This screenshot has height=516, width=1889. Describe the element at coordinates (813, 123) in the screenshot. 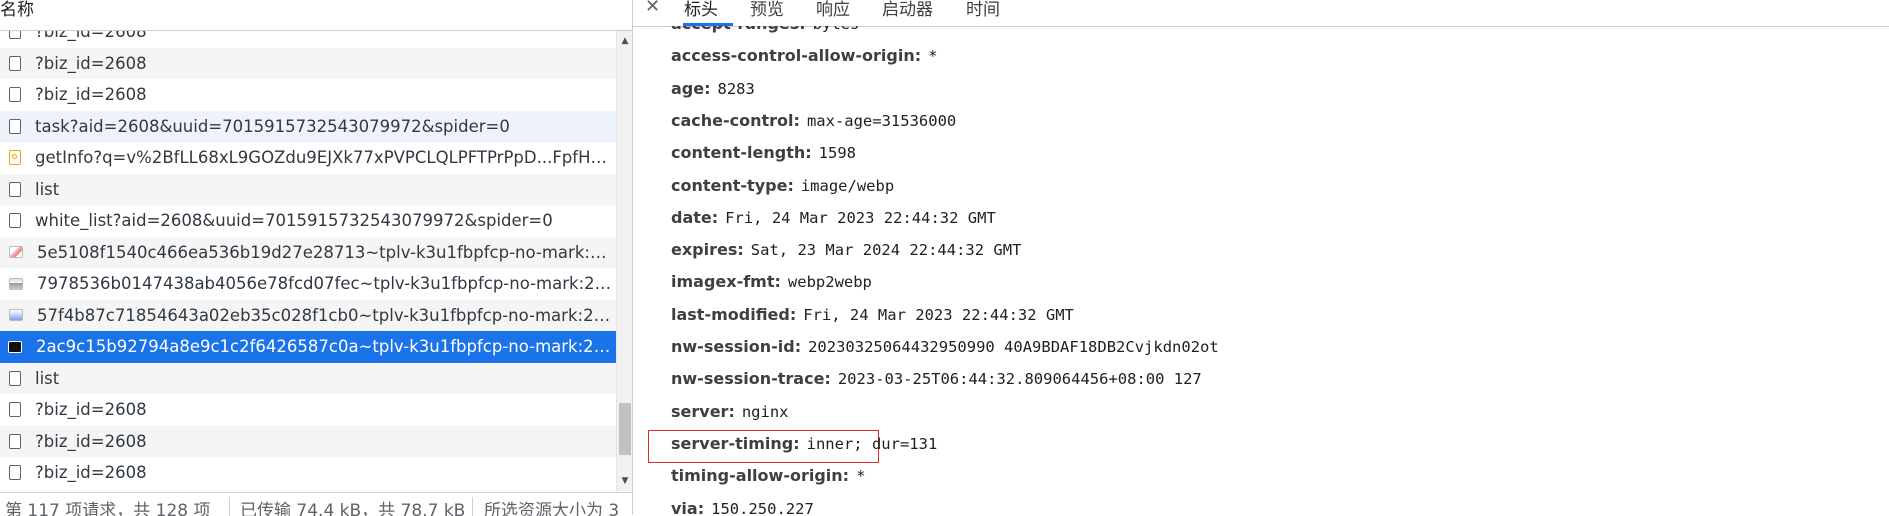

I see `response-header-row: cache-control: max-age=31536000` at that location.